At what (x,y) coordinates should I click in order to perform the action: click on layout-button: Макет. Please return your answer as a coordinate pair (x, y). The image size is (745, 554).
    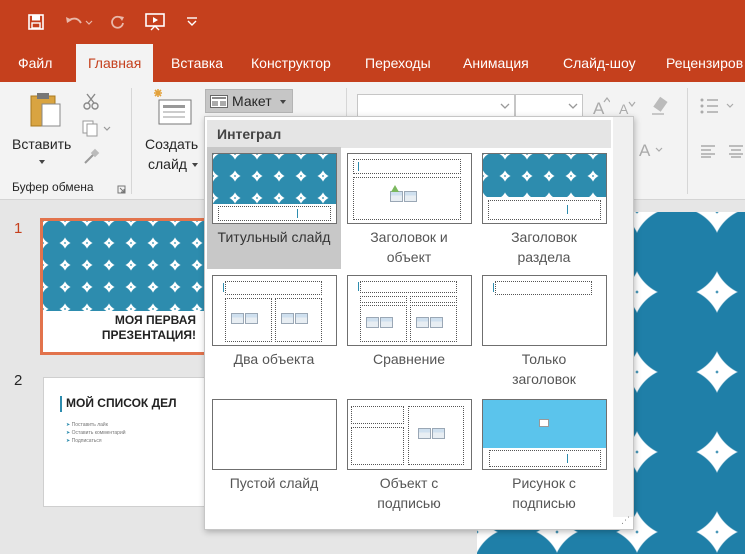
    Looking at the image, I should click on (249, 101).